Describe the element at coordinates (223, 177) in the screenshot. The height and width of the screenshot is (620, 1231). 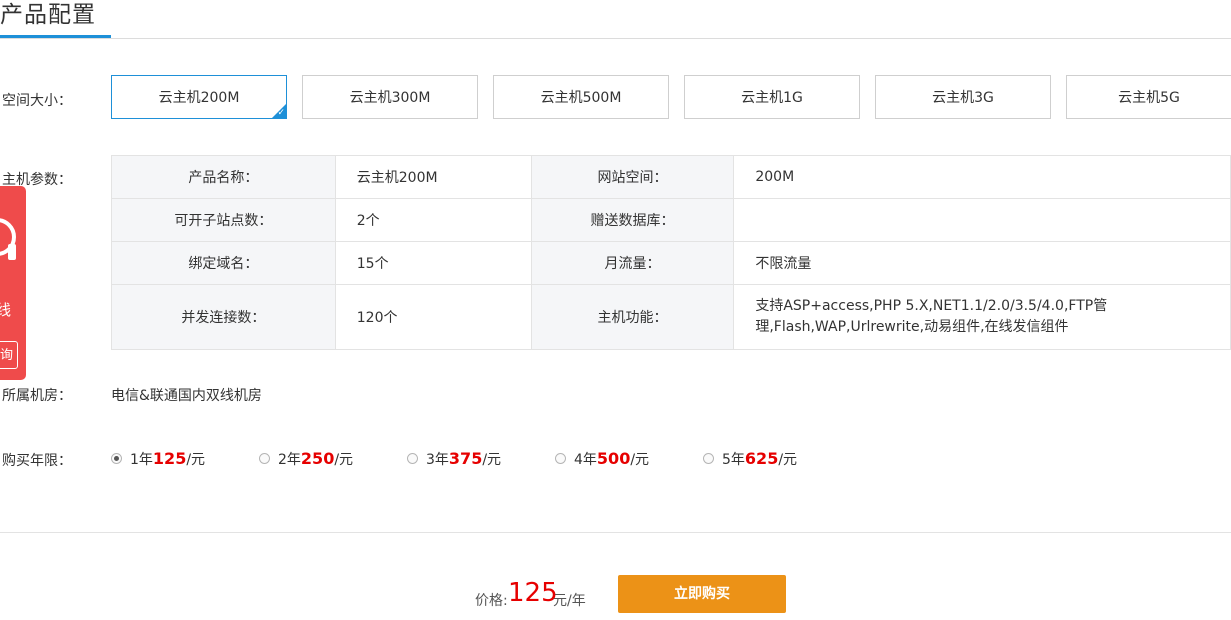
I see `param-key: 产品名称：` at that location.